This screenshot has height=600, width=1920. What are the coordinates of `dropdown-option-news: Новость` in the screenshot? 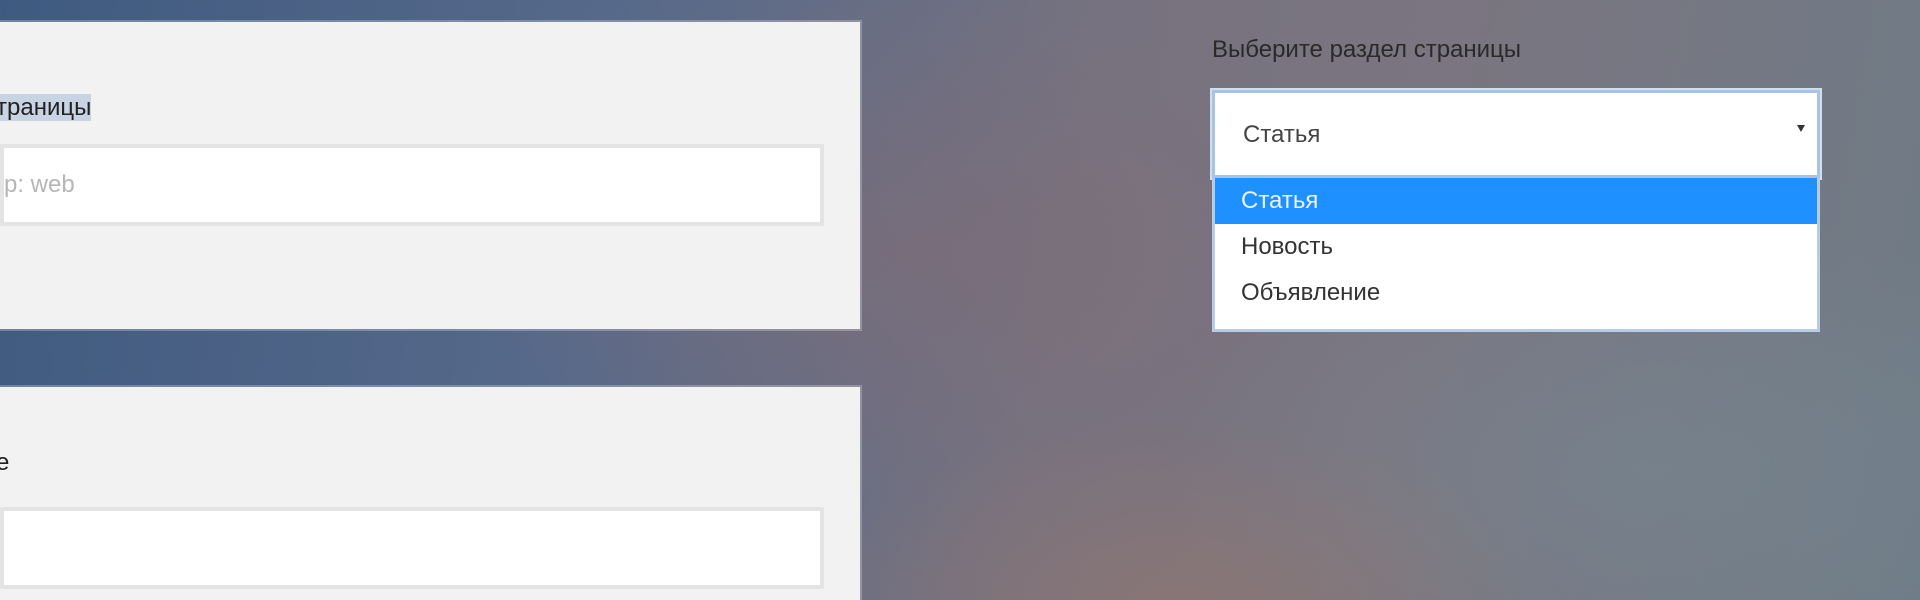 It's located at (1516, 247).